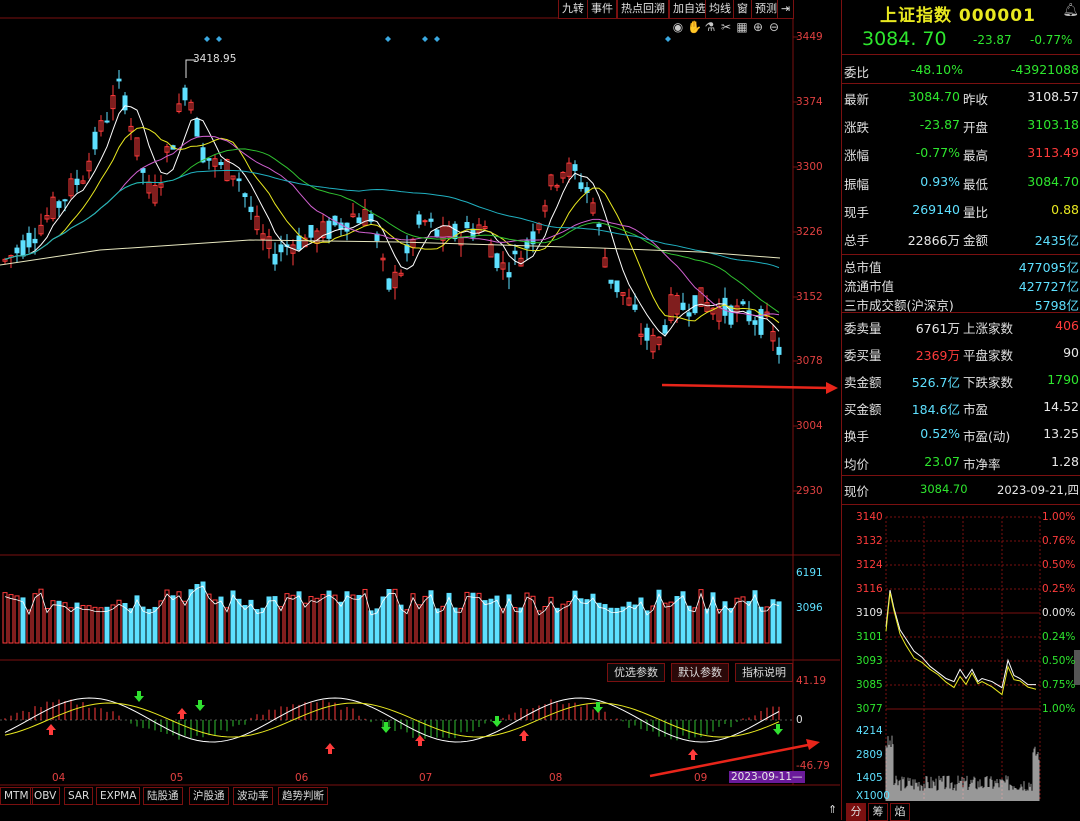  What do you see at coordinates (79, 796) in the screenshot?
I see `indicator-tab: SAR` at bounding box center [79, 796].